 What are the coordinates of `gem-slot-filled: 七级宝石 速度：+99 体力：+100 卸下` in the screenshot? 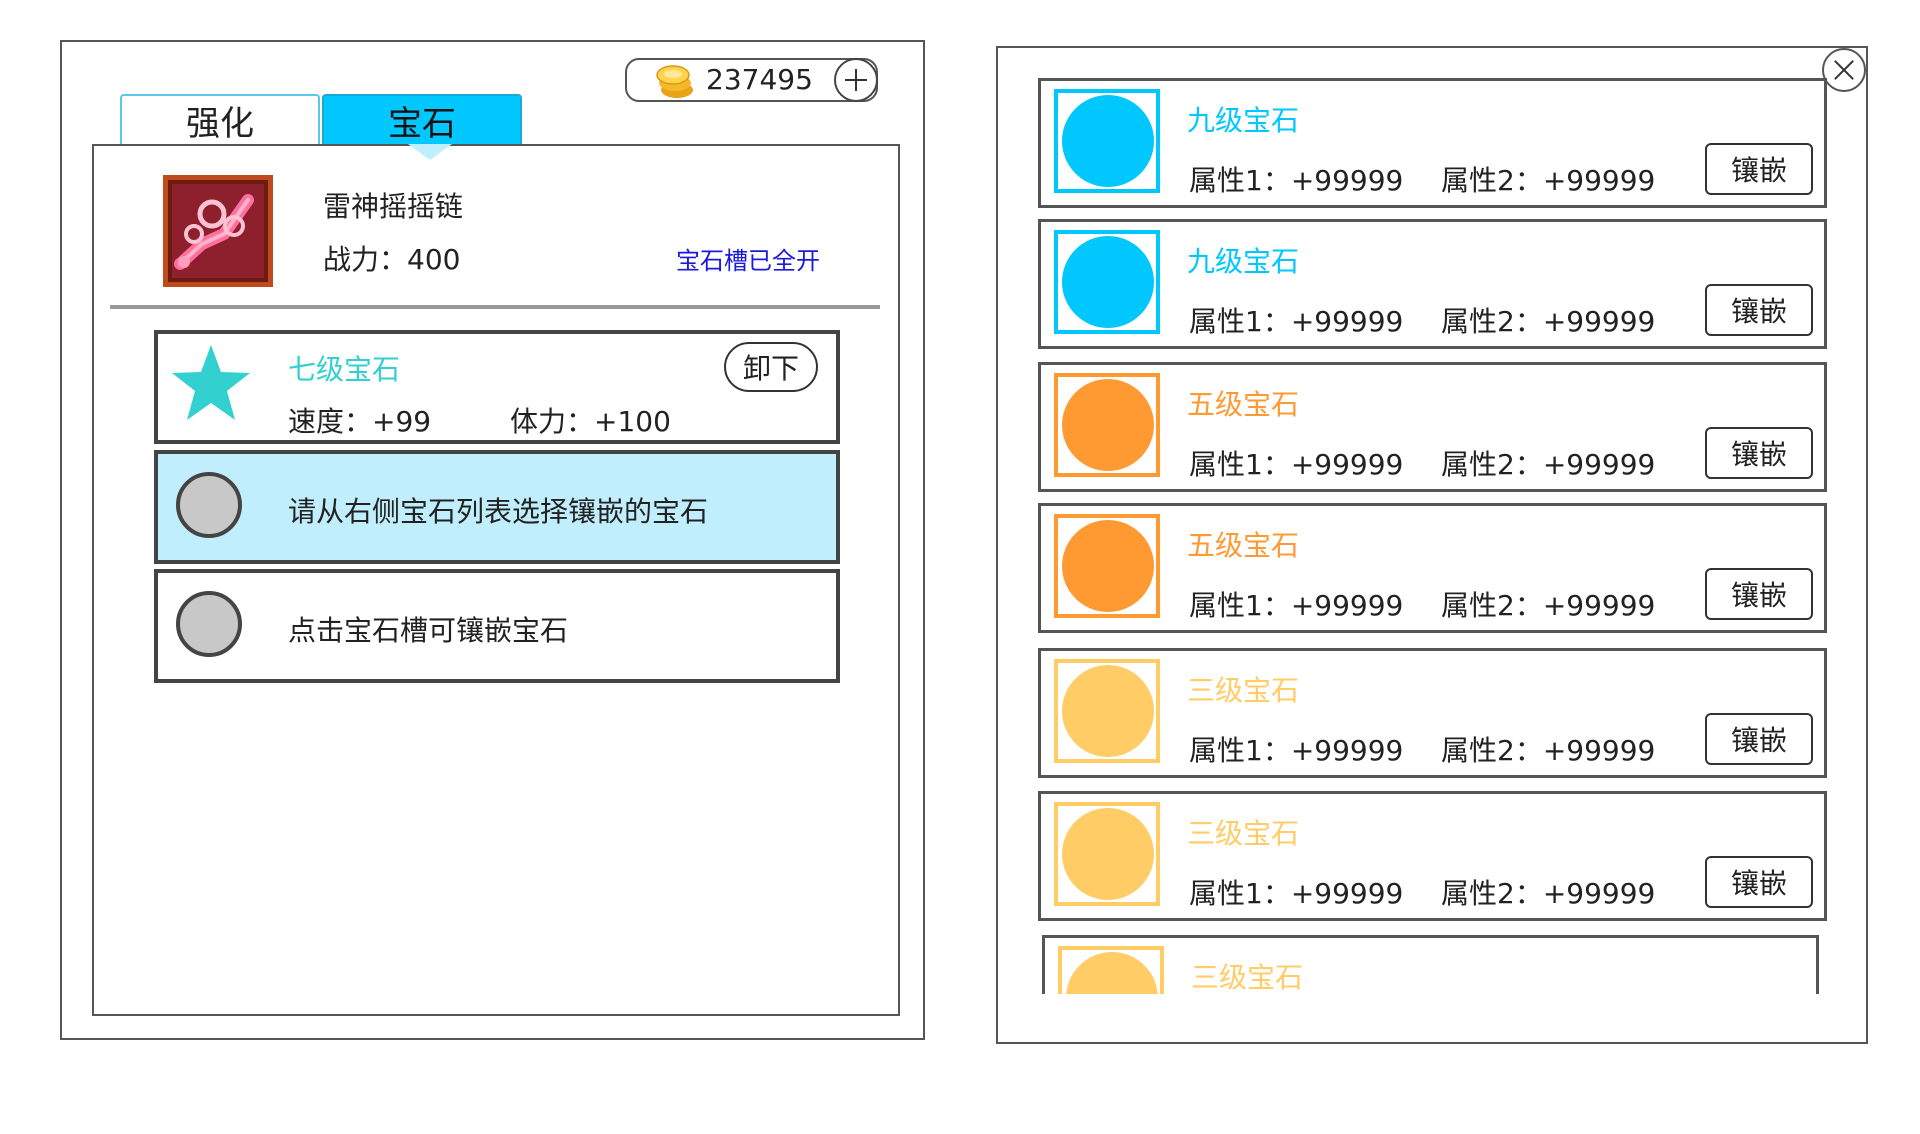 It's located at (497, 387).